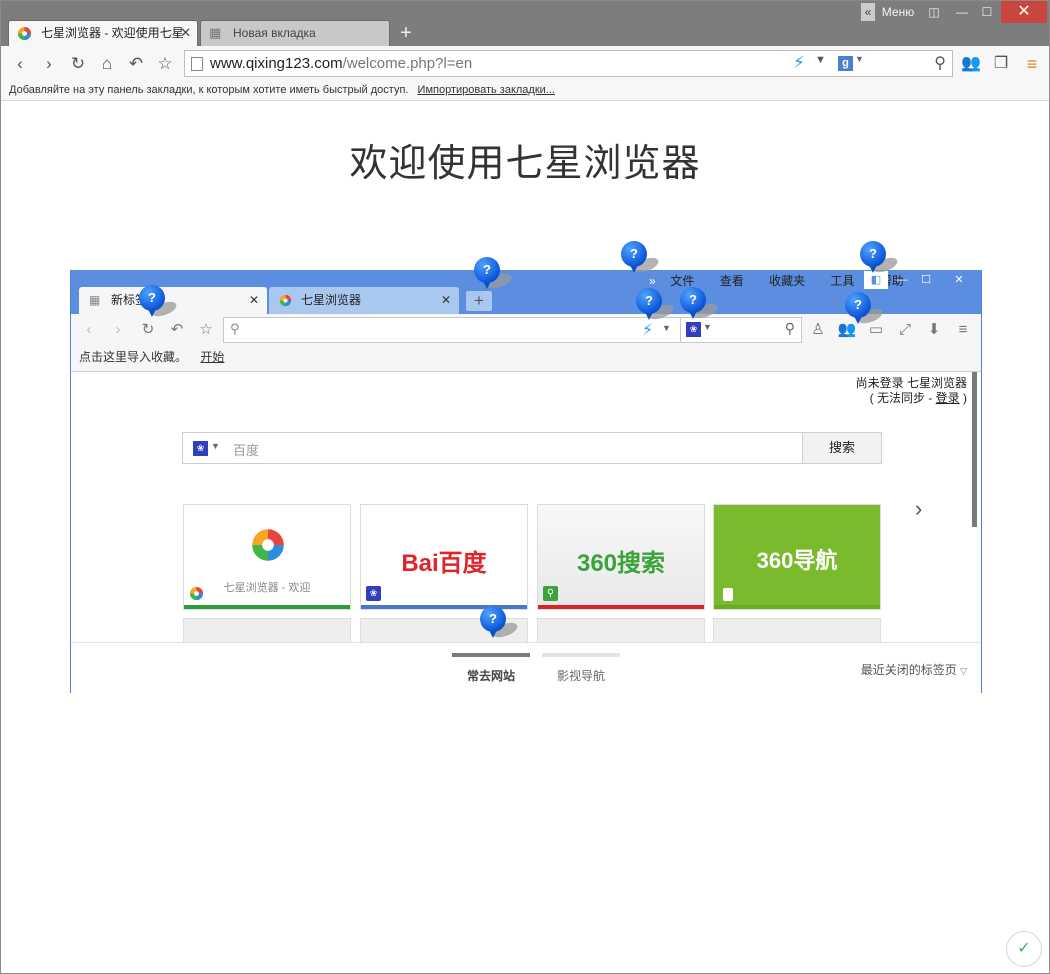 The image size is (1050, 974). Describe the element at coordinates (911, 390) in the screenshot. I see `illustration-login-status: 尚未登录 七星浏览器 ( 无法同步 - 登录 )` at that location.